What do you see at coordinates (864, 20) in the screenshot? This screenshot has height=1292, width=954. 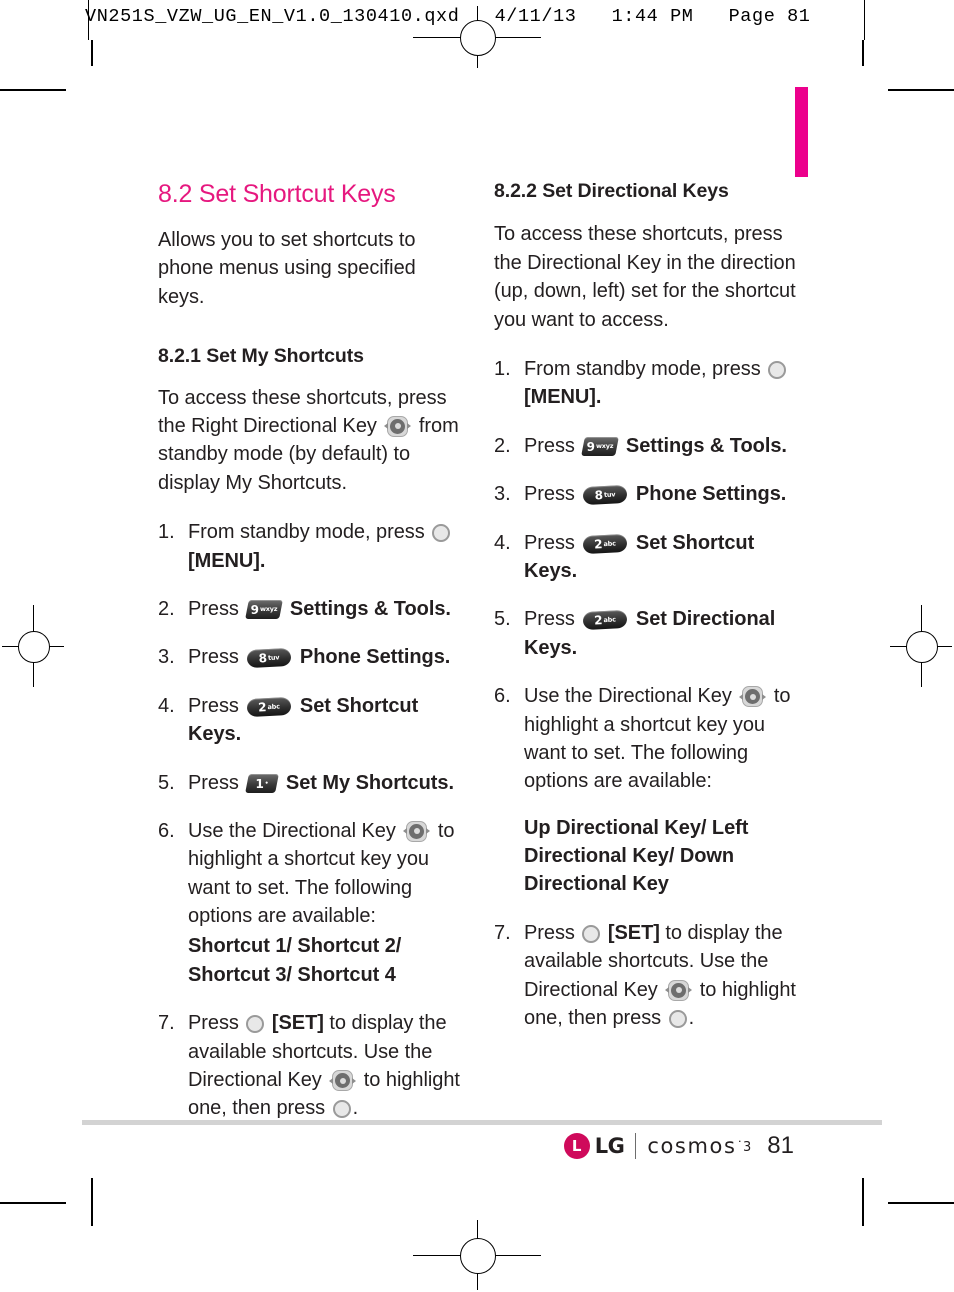 I see `header-rule-right` at bounding box center [864, 20].